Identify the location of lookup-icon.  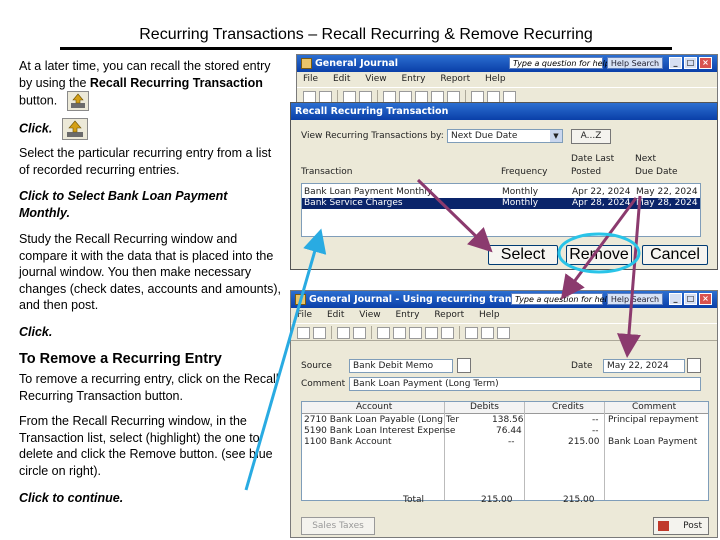
(464, 365).